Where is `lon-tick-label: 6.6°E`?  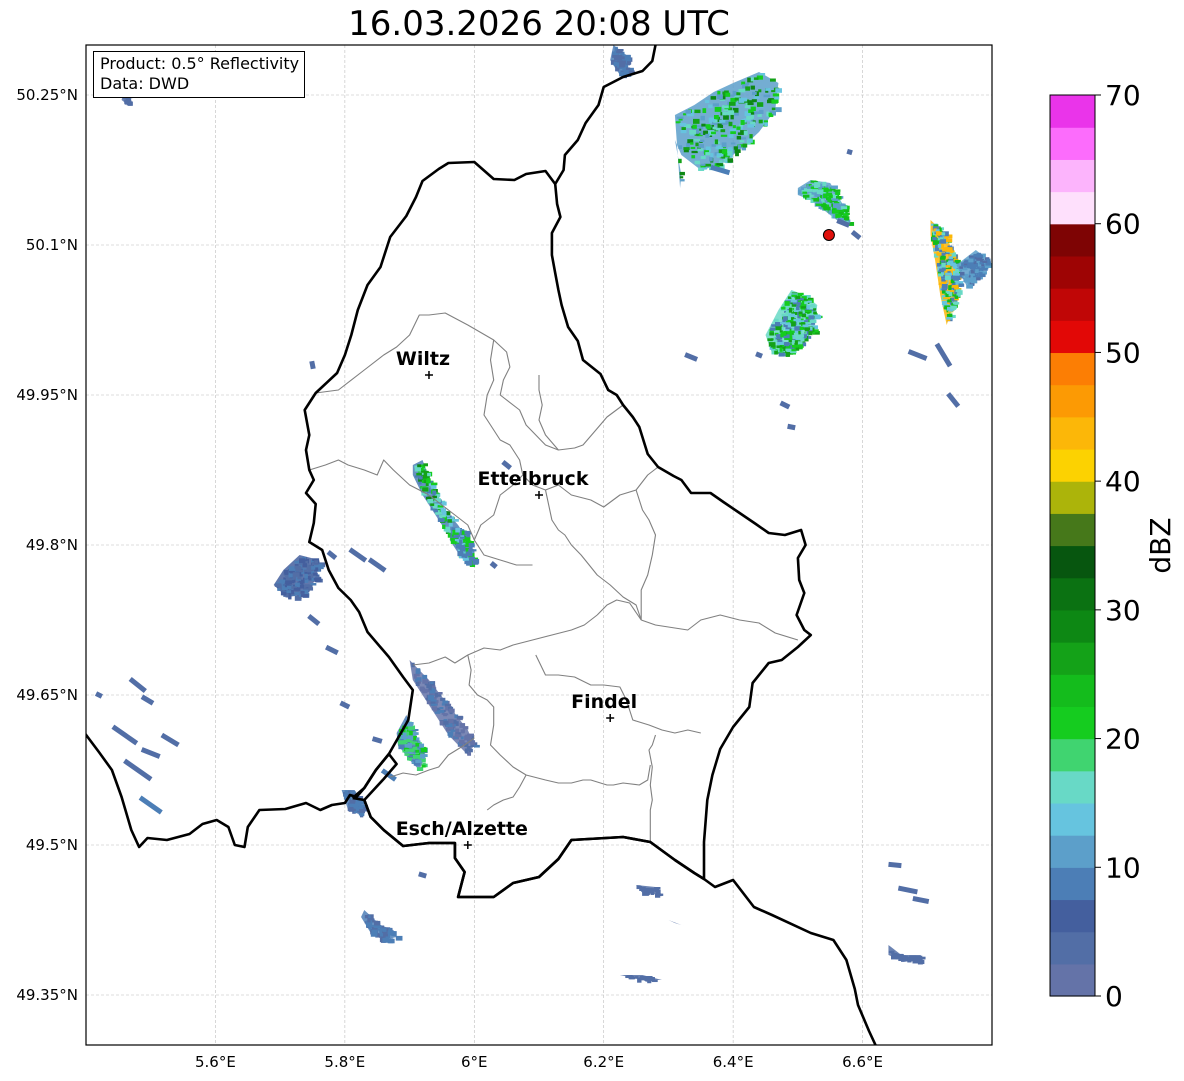 lon-tick-label: 6.6°E is located at coordinates (862, 1062).